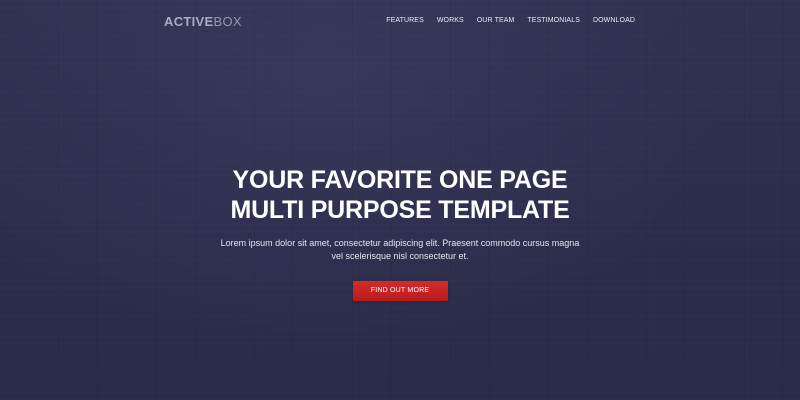 This screenshot has height=400, width=800. What do you see at coordinates (400, 291) in the screenshot?
I see `find-out-more-button: FIND OUT MORE` at bounding box center [400, 291].